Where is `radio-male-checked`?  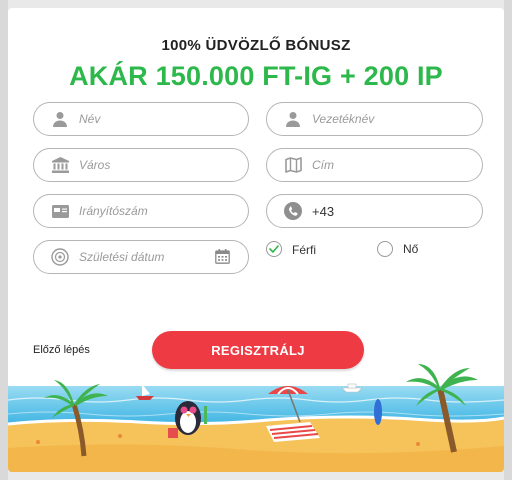
radio-male-checked is located at coordinates (274, 249).